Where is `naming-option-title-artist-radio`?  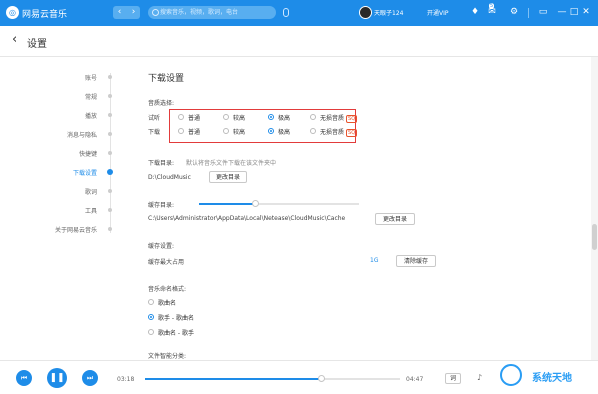 naming-option-title-artist-radio is located at coordinates (151, 332).